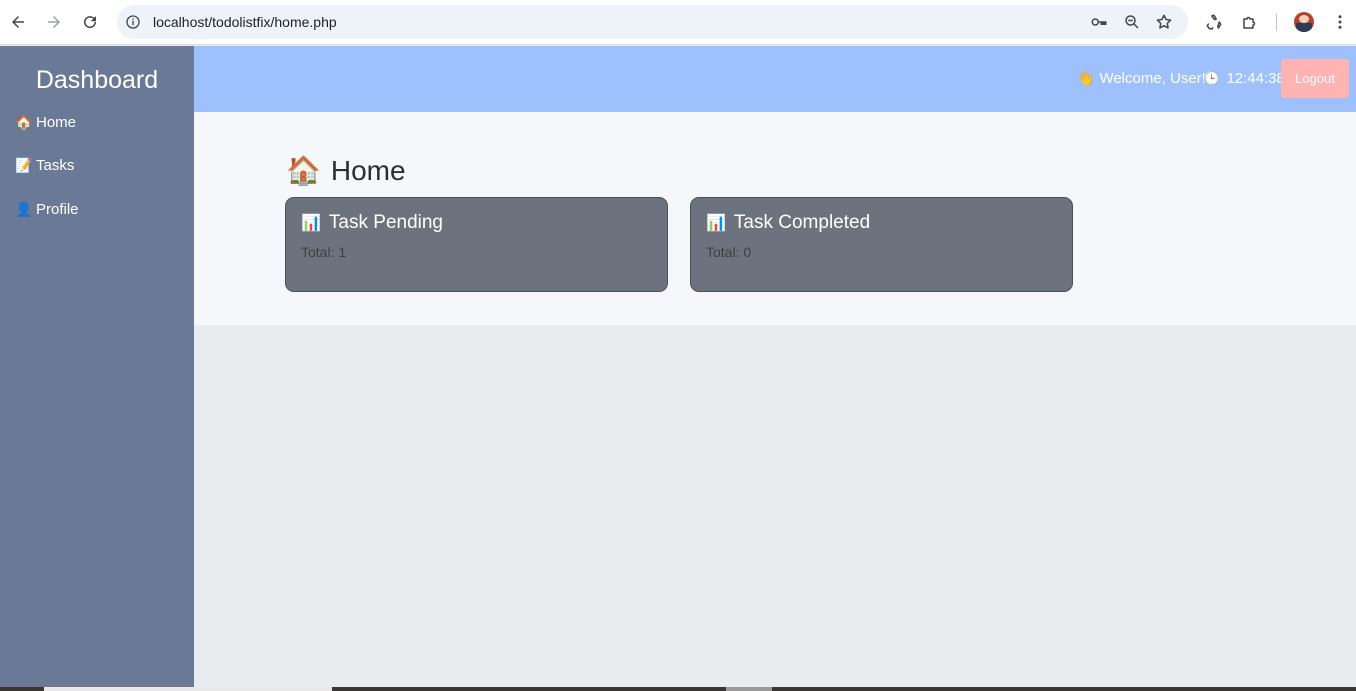 The width and height of the screenshot is (1356, 691). What do you see at coordinates (24, 209) in the screenshot?
I see `user-icon: 👤` at bounding box center [24, 209].